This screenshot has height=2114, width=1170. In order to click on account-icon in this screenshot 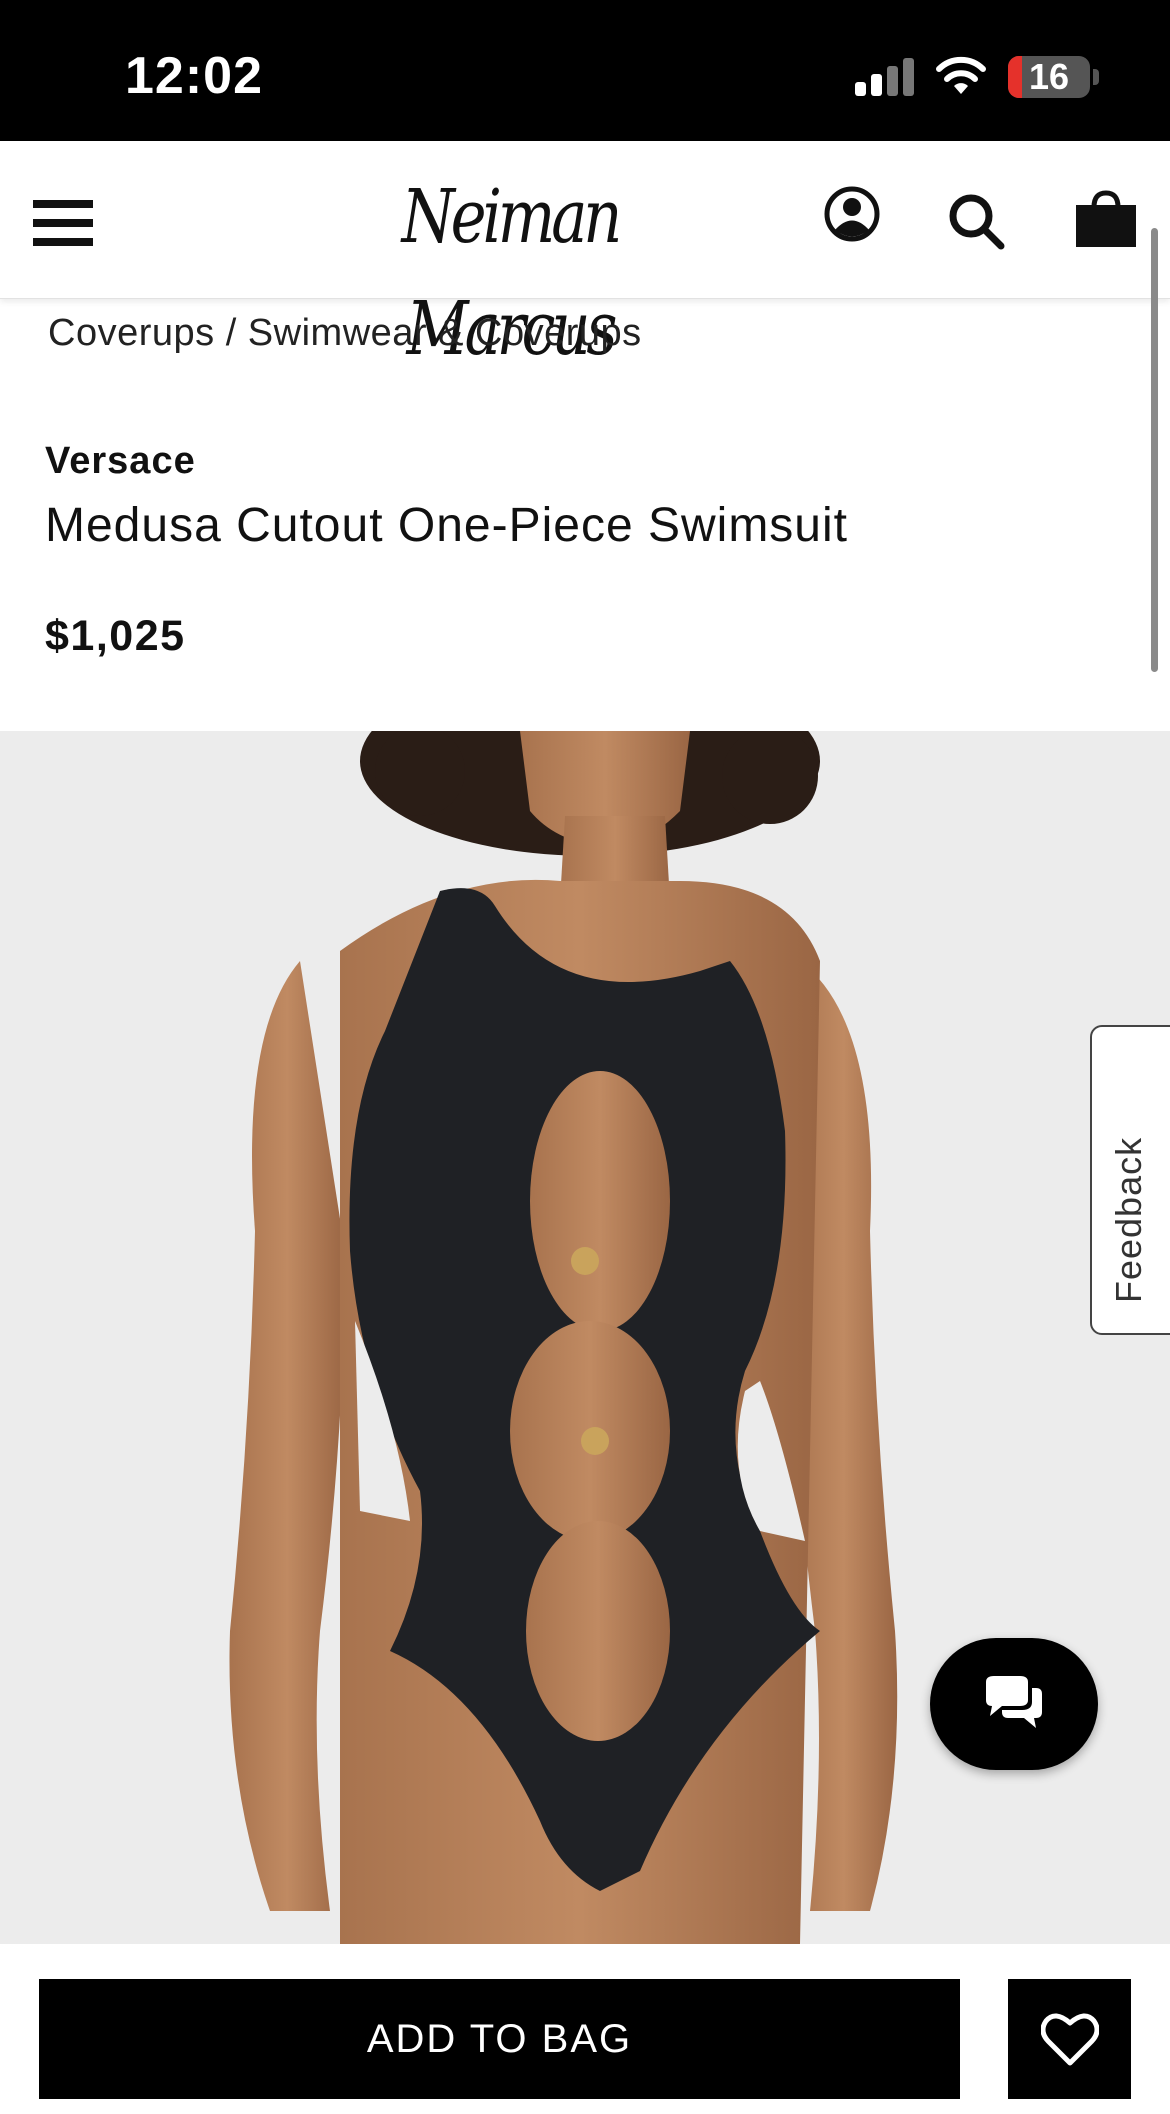, I will do `click(852, 214)`.